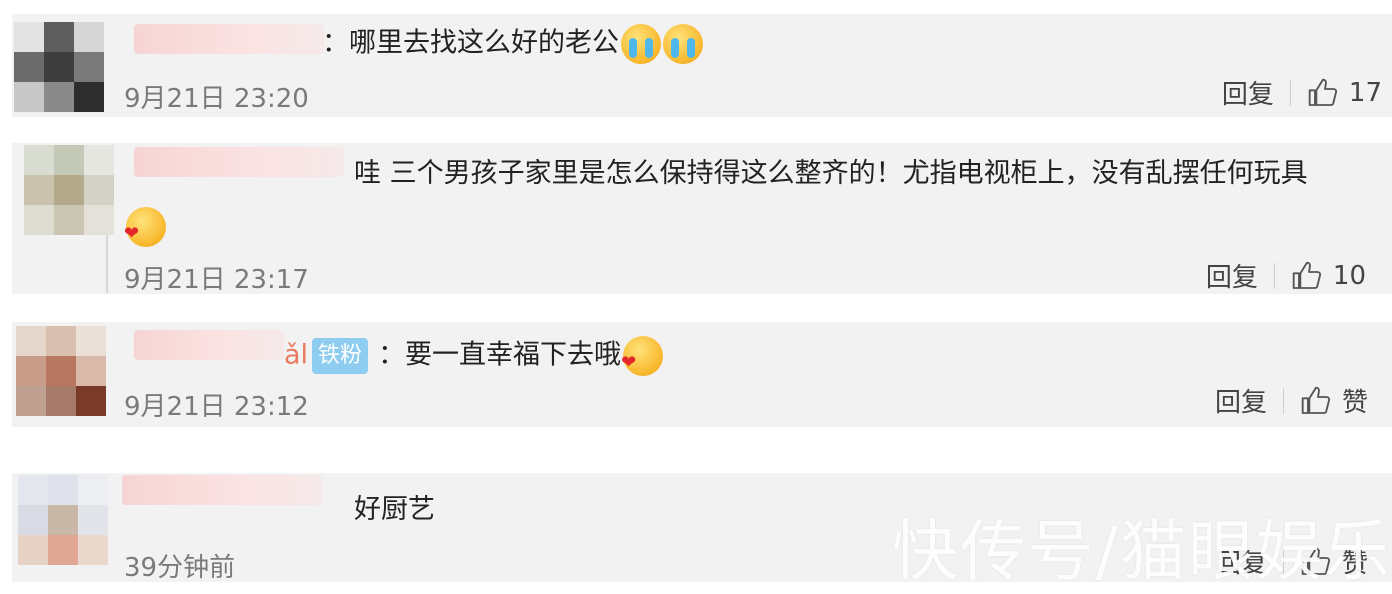 The image size is (1392, 594). I want to click on comment-text: 好厨艺, so click(394, 510).